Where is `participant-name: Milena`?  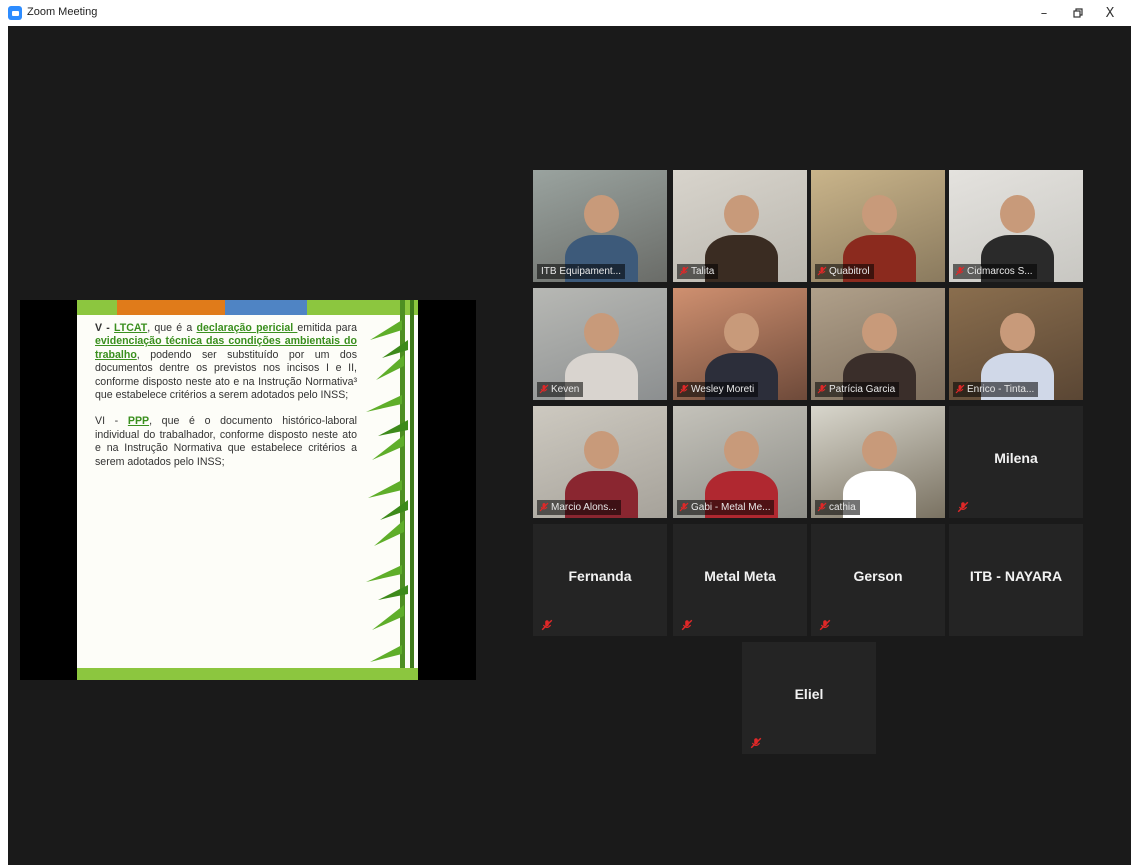 participant-name: Milena is located at coordinates (1016, 458).